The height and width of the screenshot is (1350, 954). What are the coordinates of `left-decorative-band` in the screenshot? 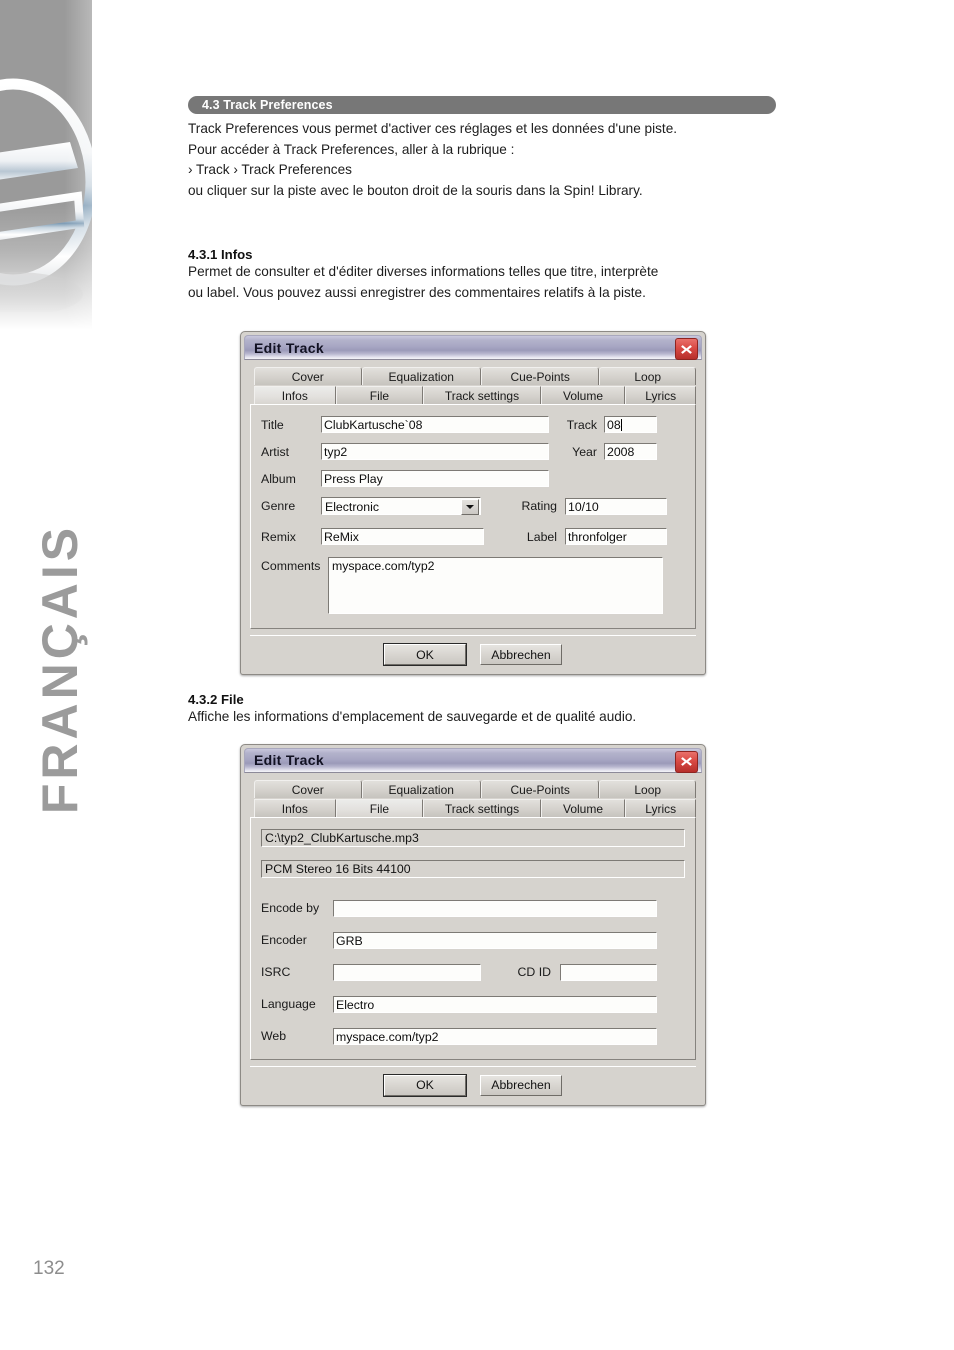 It's located at (46, 165).